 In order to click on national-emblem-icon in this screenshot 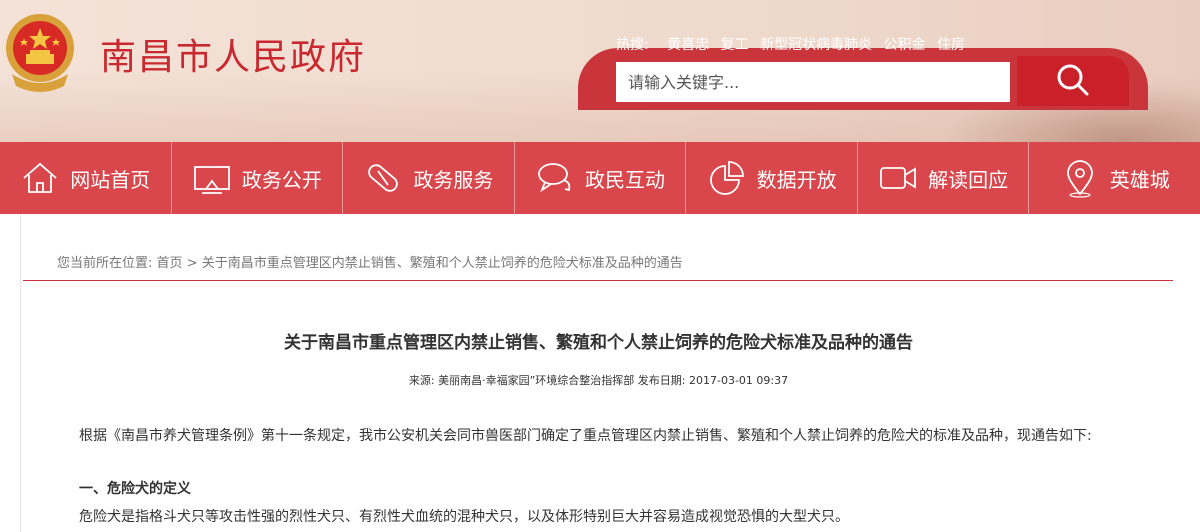, I will do `click(40, 52)`.